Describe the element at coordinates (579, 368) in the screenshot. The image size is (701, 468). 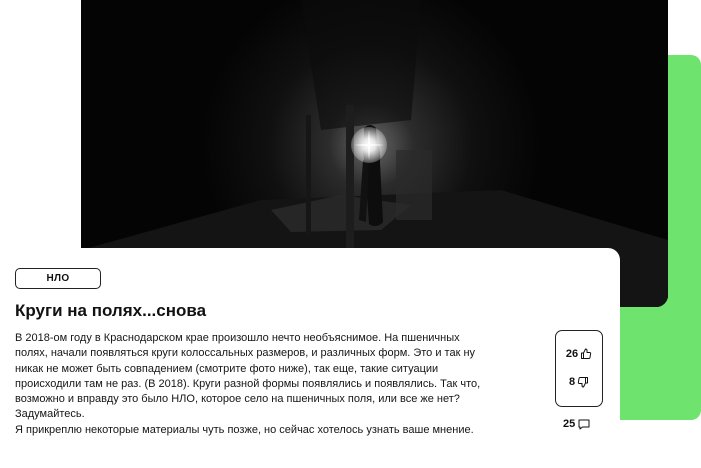
I see `vote-panel: 26 8` at that location.